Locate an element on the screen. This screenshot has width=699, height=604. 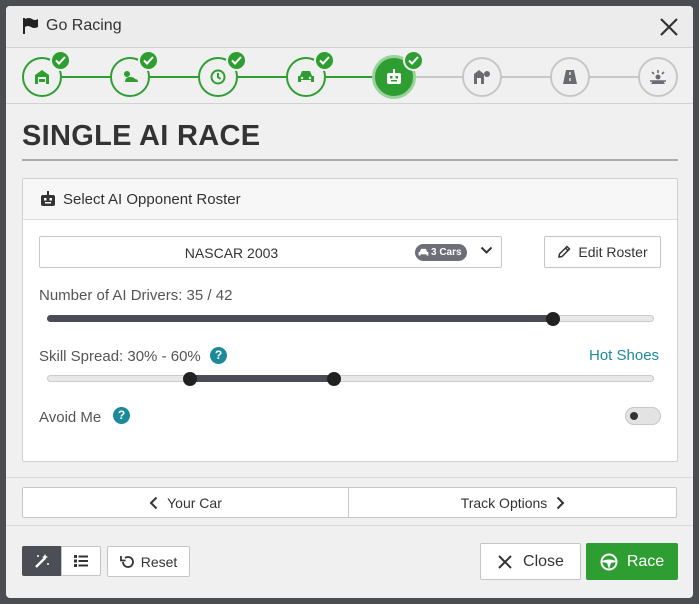
next-step-button: Track Options is located at coordinates (513, 502).